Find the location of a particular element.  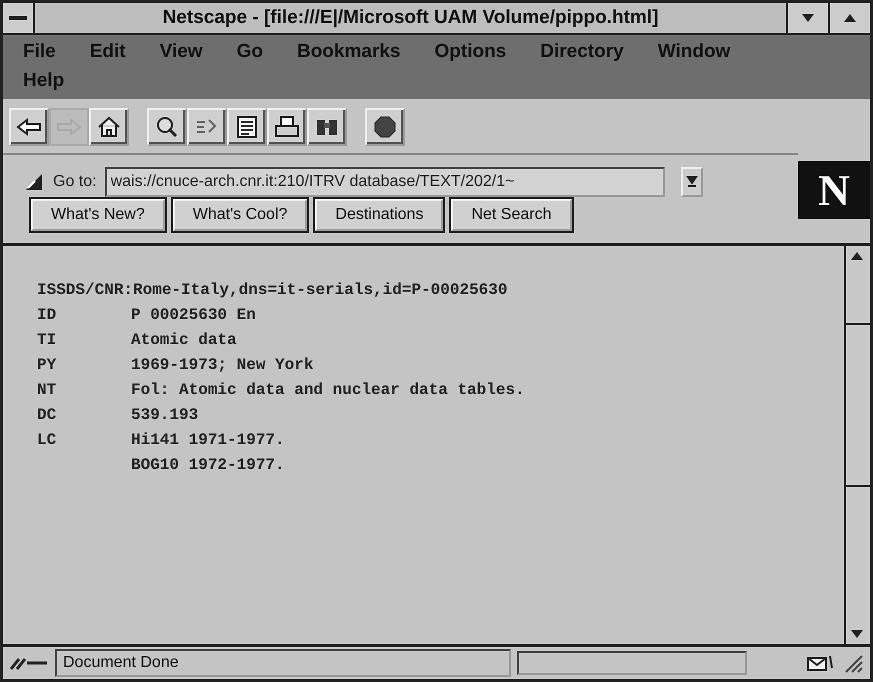

location-field: wais://cnuce-arch.cnr.it:210/ITRV database/TEXT/202/1~ is located at coordinates (384, 182).